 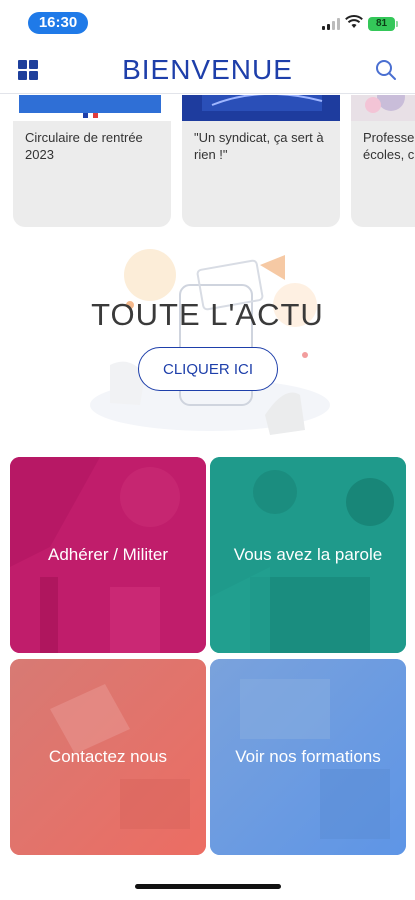 I want to click on news-card: Professeurs des écoles, c la retraite, so click(x=383, y=161).